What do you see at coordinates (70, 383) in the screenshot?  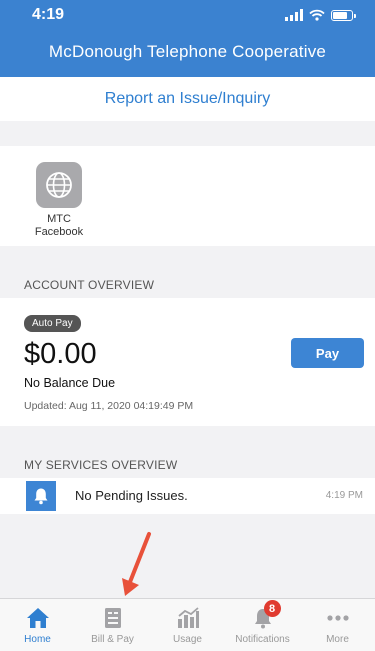 I see `balance-status: No Balance Due` at bounding box center [70, 383].